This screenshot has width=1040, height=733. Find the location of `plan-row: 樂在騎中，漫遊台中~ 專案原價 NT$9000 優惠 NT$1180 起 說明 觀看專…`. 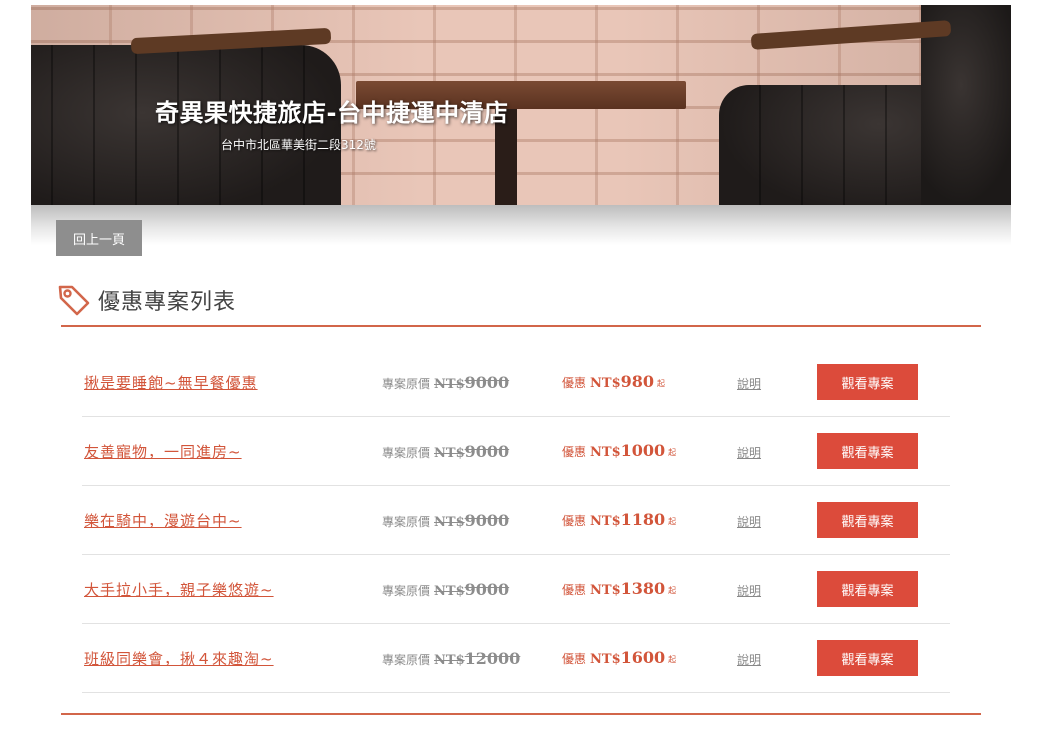

plan-row: 樂在騎中，漫遊台中~ 專案原價 NT$9000 優惠 NT$1180 起 說明 觀看專… is located at coordinates (516, 520).